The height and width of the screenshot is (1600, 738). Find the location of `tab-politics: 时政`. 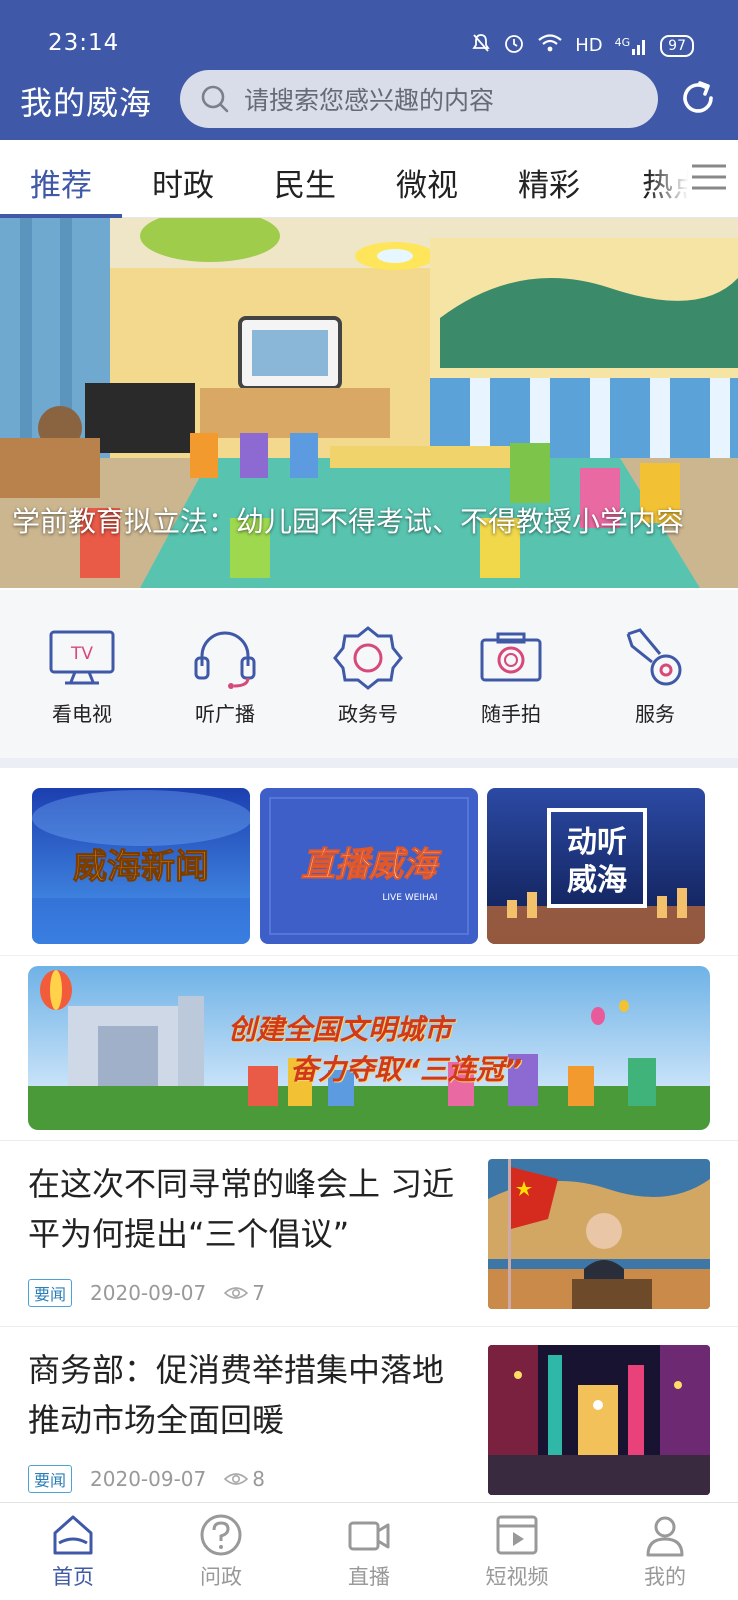

tab-politics: 时政 is located at coordinates (183, 182).